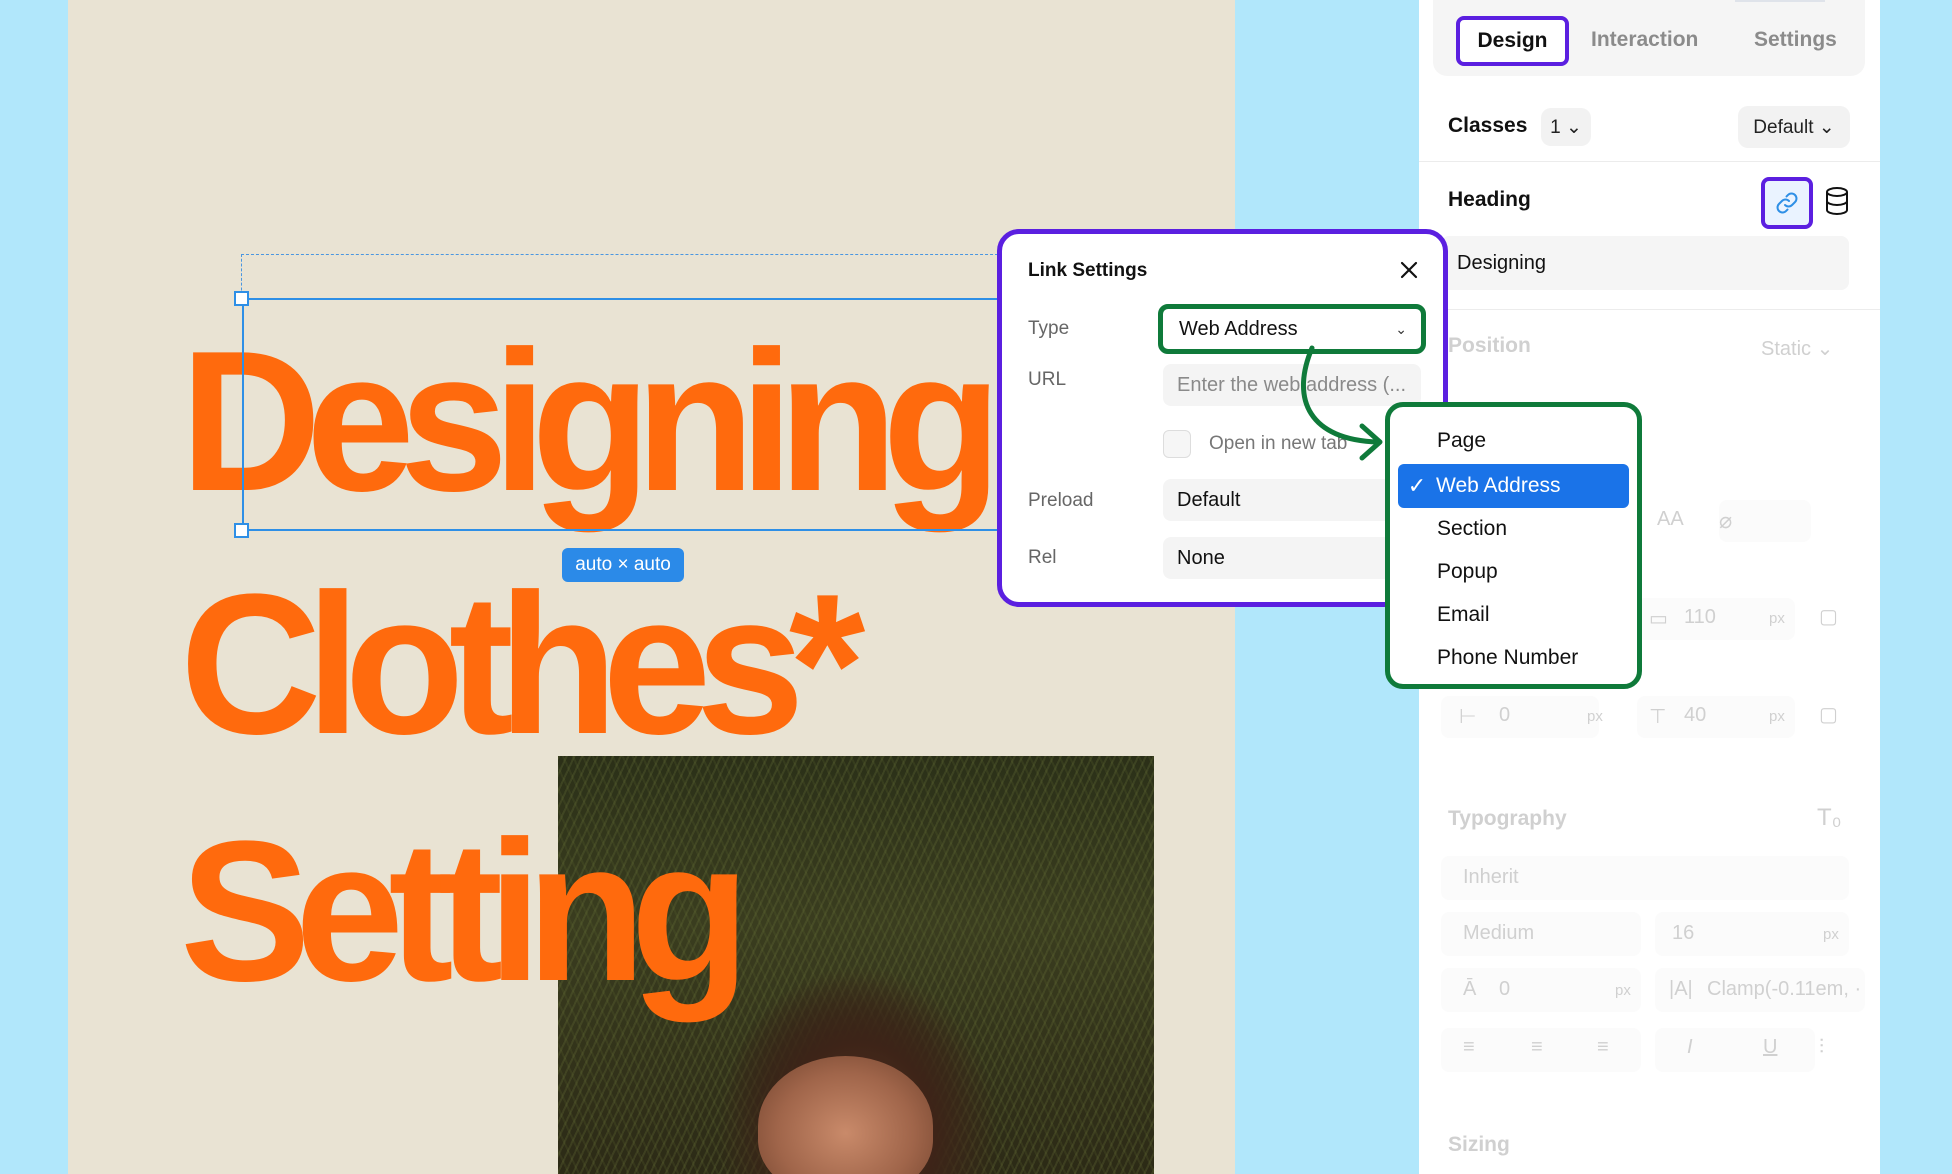 The height and width of the screenshot is (1174, 1952). I want to click on align-center-icon: ≡, so click(1537, 1047).